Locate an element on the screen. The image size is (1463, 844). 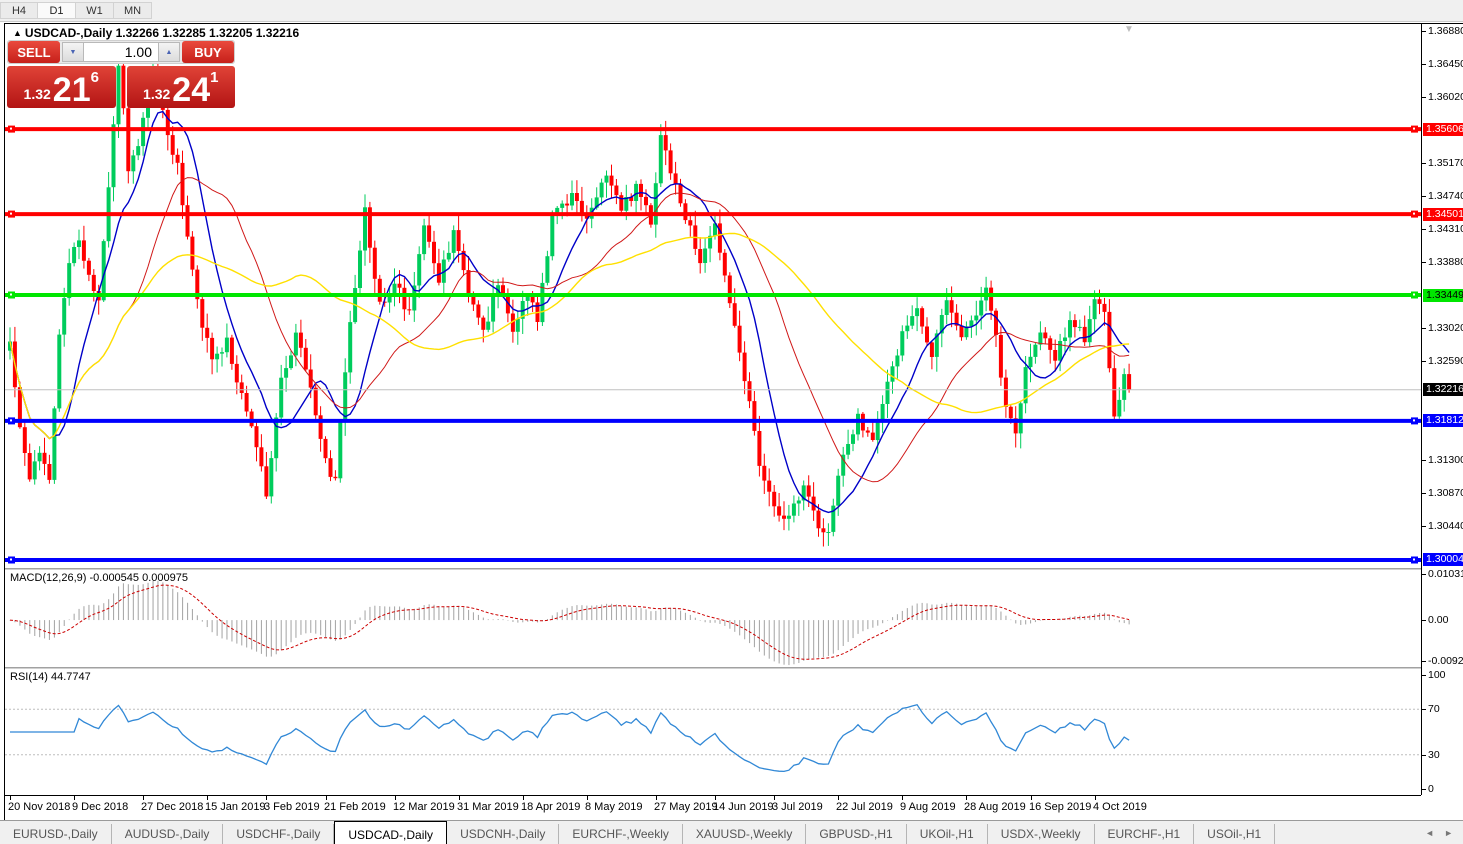
hline-price-badge: 1.34501 is located at coordinates (1443, 214).